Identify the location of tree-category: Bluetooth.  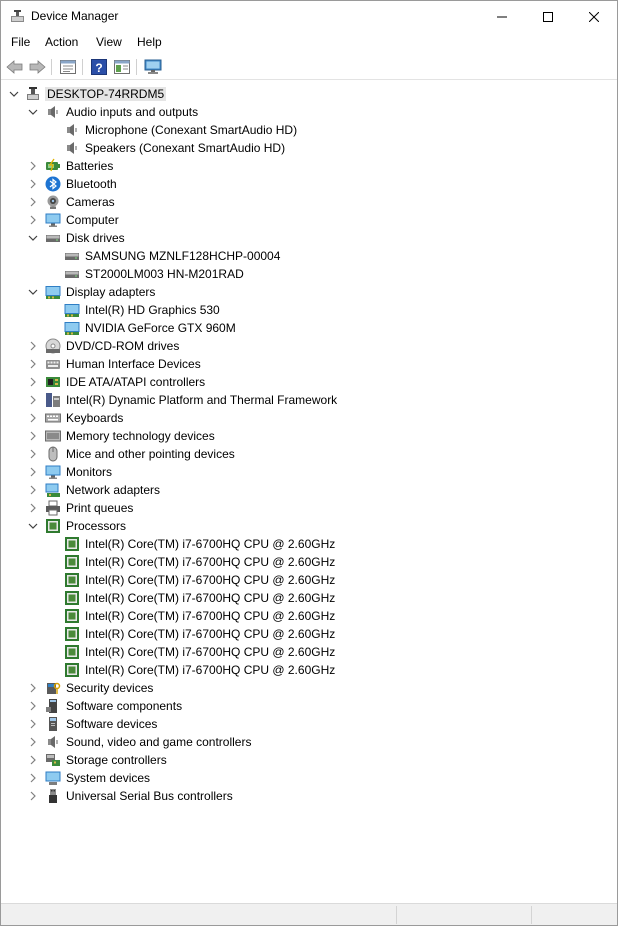
(302, 184).